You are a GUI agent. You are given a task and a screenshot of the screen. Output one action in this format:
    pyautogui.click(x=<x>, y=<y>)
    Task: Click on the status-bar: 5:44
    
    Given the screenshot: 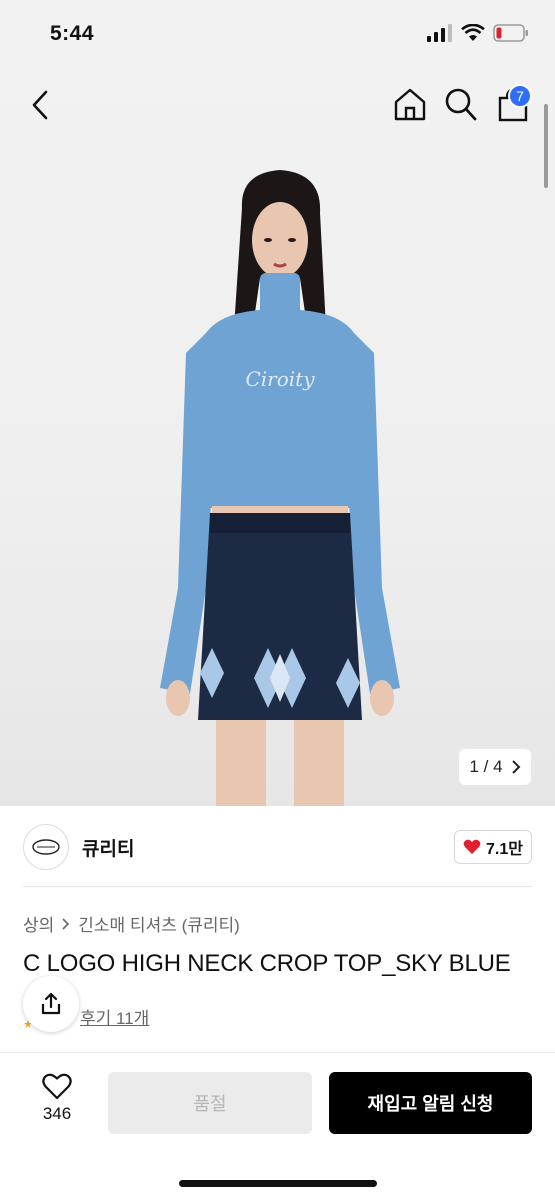 What is the action you would take?
    pyautogui.click(x=277, y=35)
    